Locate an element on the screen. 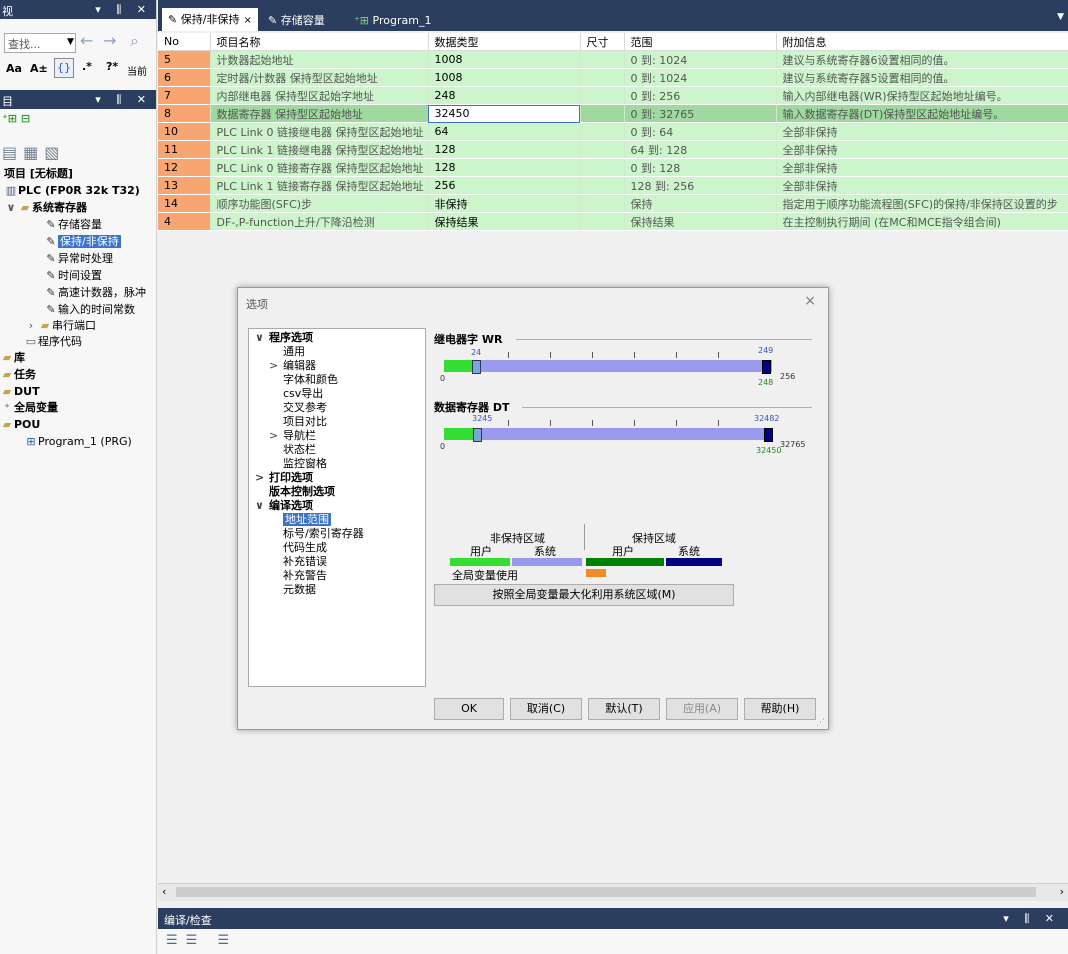 The image size is (1068, 954). tree-pou: ▰ POU is located at coordinates (20, 425).